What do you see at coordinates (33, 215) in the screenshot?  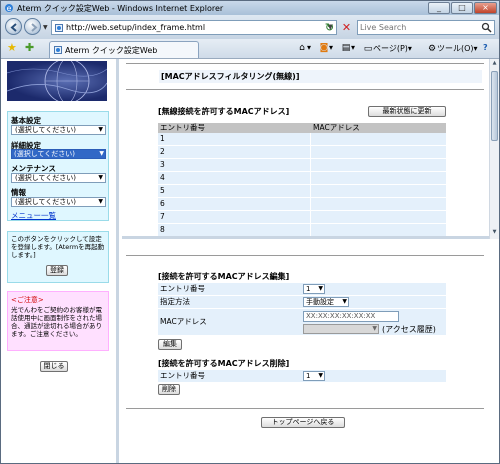 I see `menu-list-link: メニュー一覧` at bounding box center [33, 215].